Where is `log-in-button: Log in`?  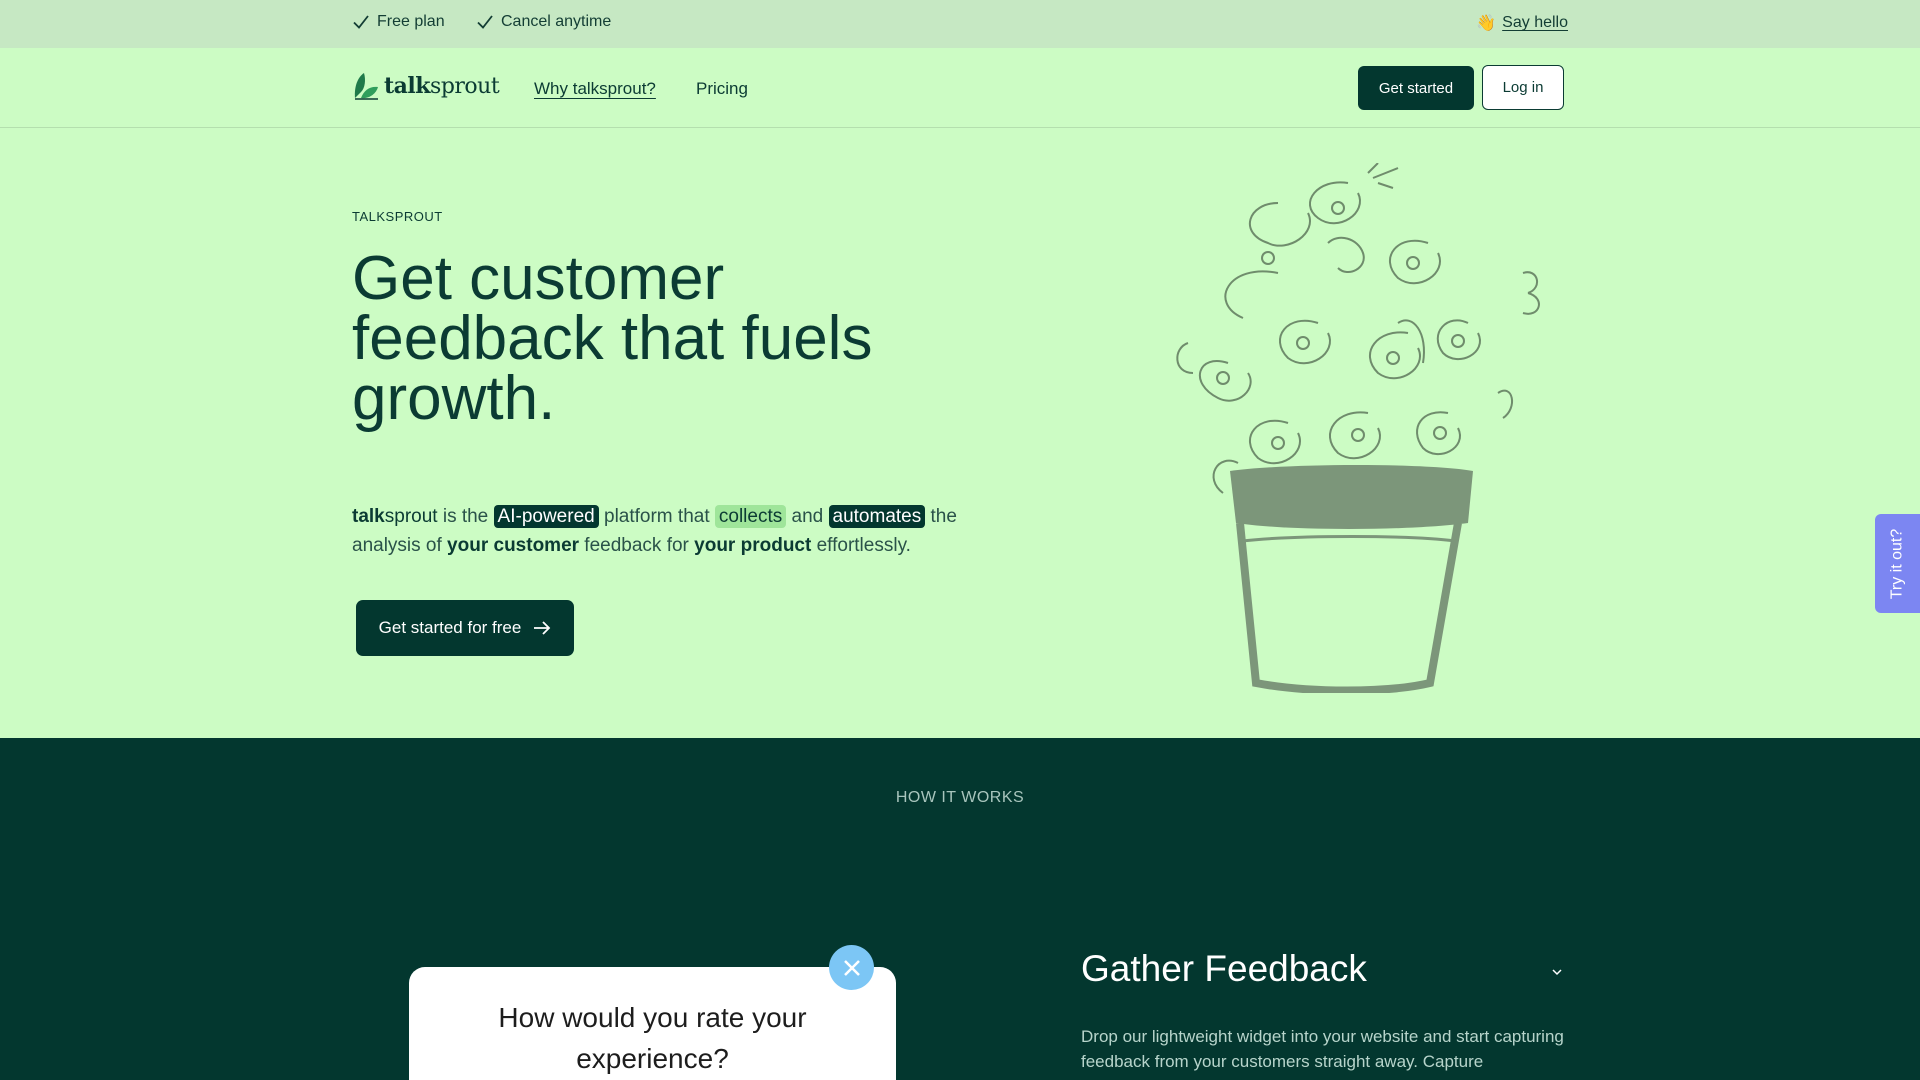 log-in-button: Log in is located at coordinates (1523, 87).